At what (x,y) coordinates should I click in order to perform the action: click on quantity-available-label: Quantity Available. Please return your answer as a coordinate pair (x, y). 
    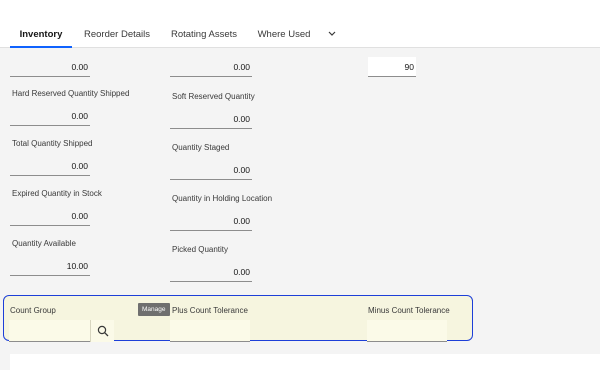
    Looking at the image, I should click on (44, 243).